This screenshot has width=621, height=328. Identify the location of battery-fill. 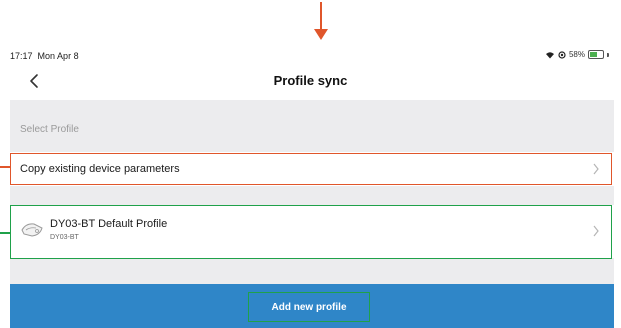
(593, 54).